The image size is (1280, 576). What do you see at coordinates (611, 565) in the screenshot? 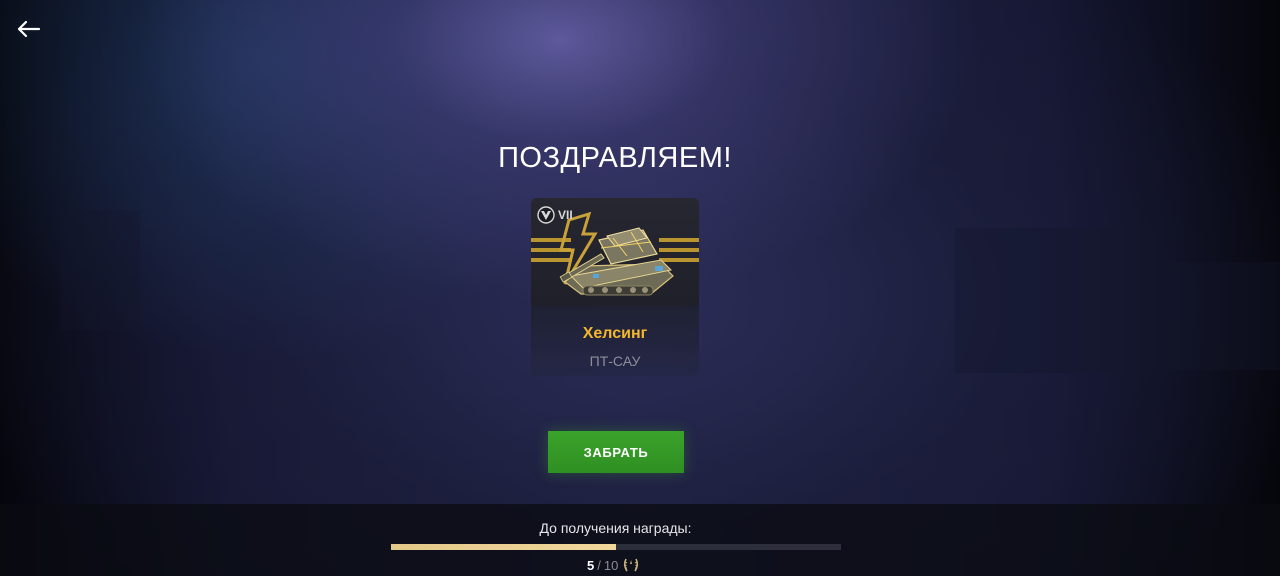
I see `progress-total: 10` at bounding box center [611, 565].